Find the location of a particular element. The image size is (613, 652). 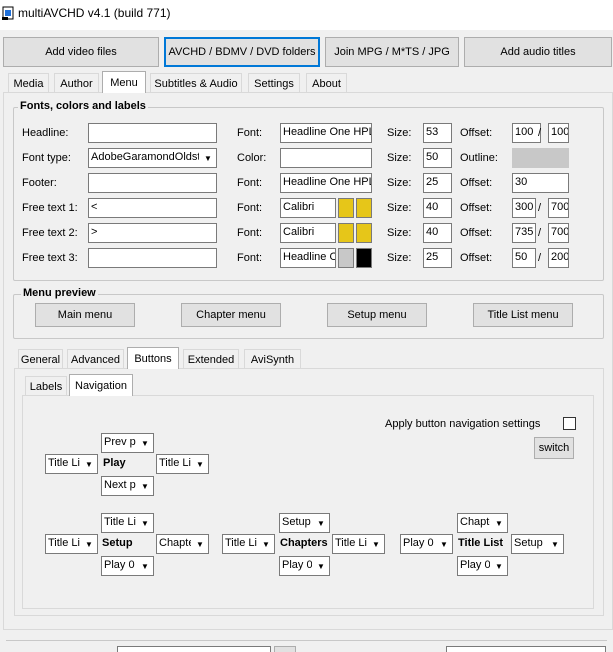

join-mpg-button: Join MPG / M*TS / JPG is located at coordinates (392, 52).